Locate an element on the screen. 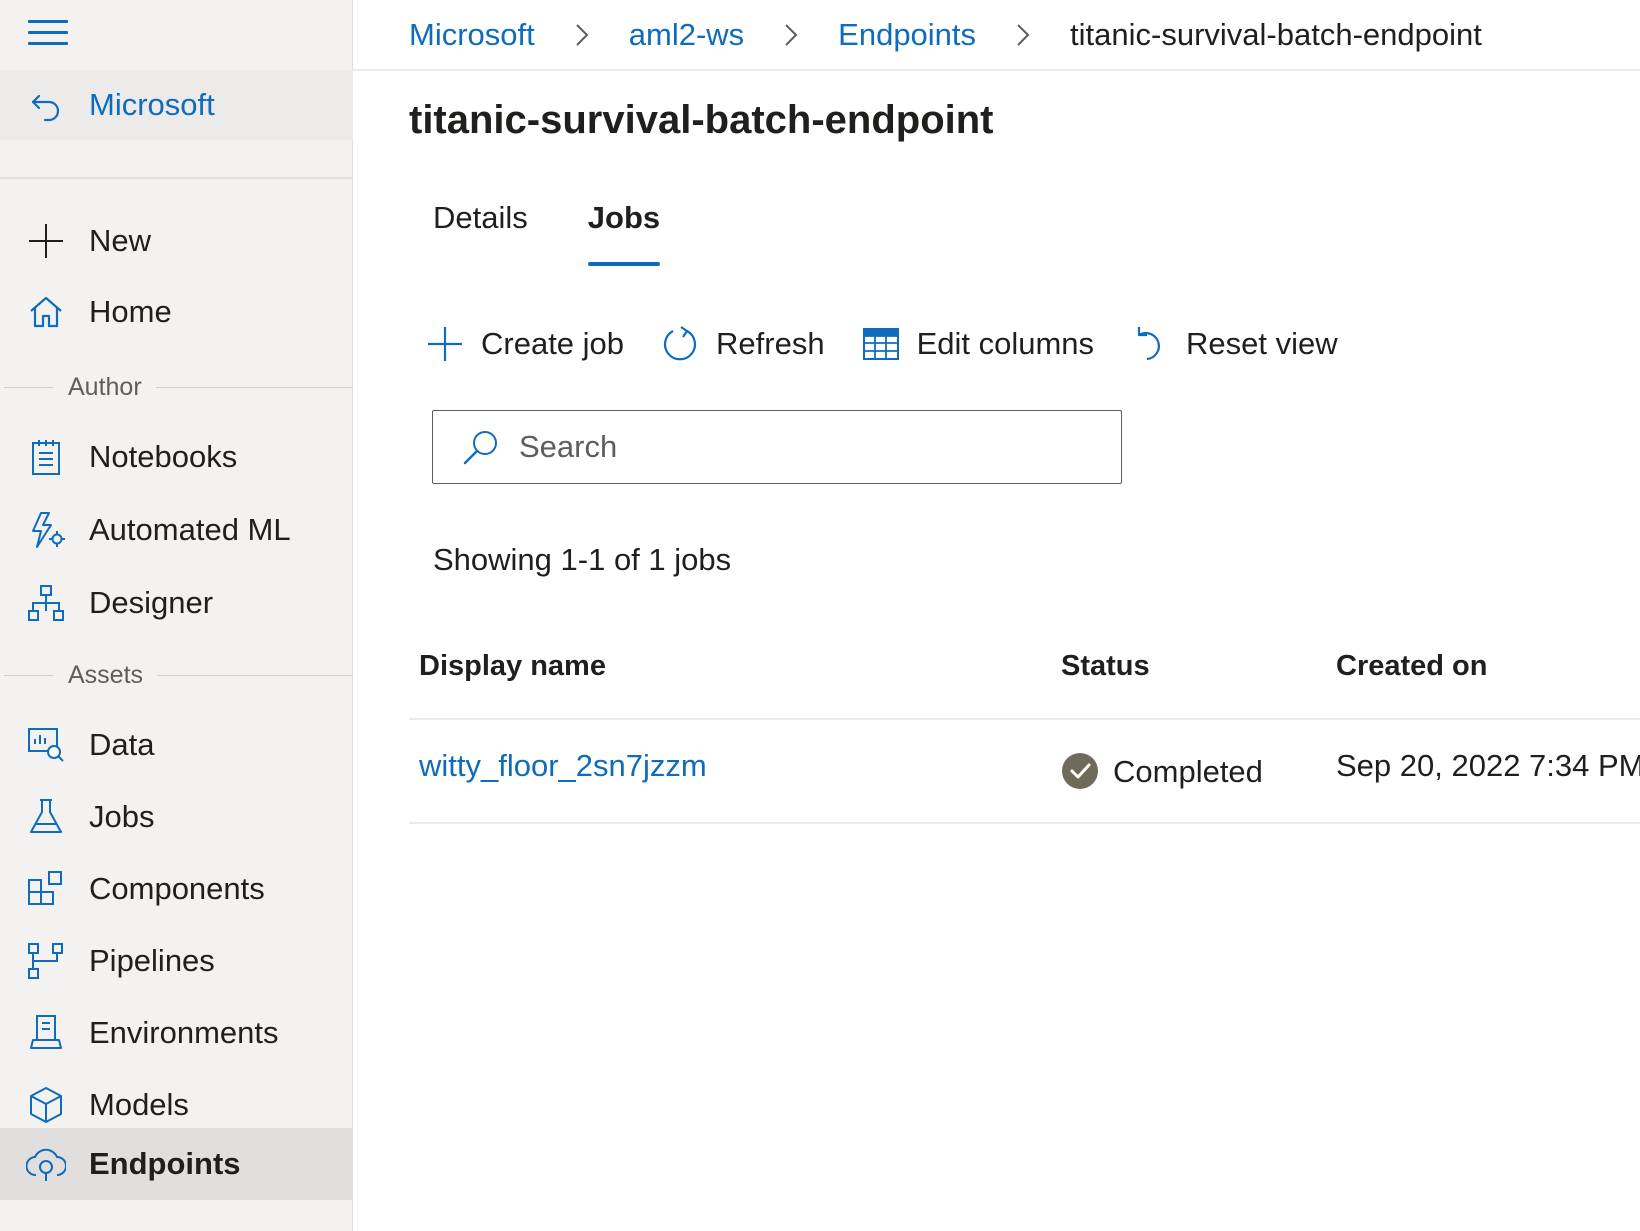 The width and height of the screenshot is (1640, 1231). tab-list: Details Jobs is located at coordinates (576, 235).